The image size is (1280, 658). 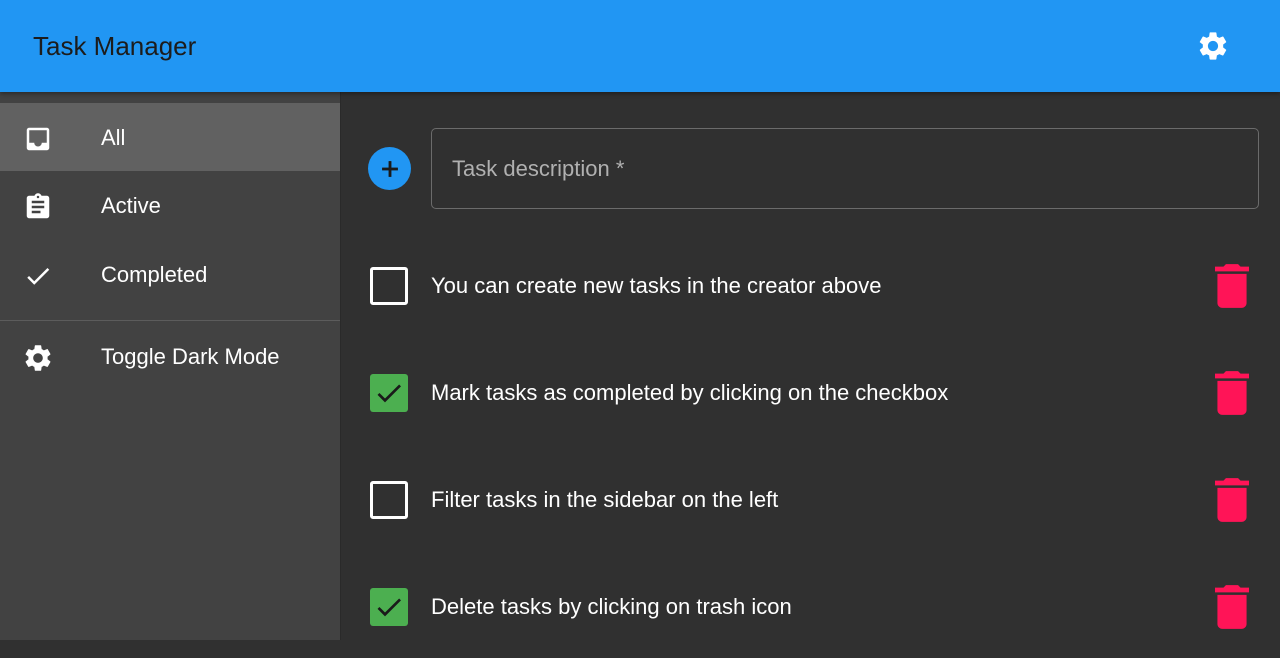 What do you see at coordinates (113, 137) in the screenshot?
I see `sidebar-item-label: All` at bounding box center [113, 137].